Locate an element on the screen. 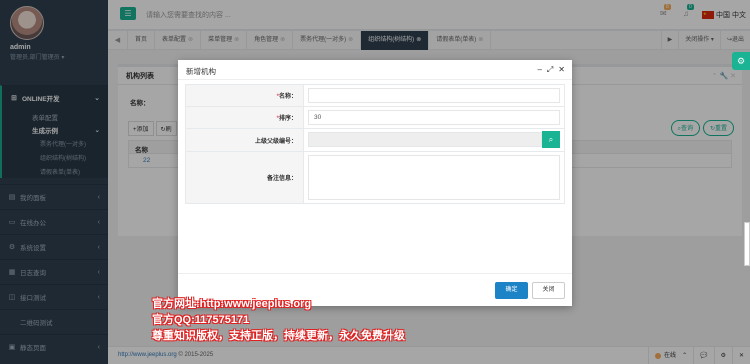 Image resolution: width=750 pixels, height=364 pixels. remarks-cell is located at coordinates (434, 177).